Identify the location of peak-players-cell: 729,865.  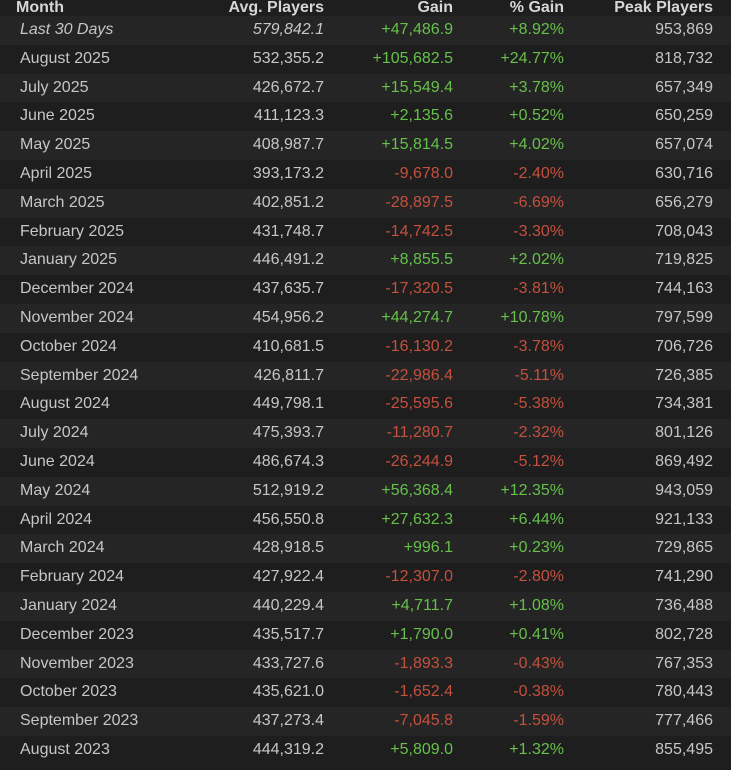
(684, 548).